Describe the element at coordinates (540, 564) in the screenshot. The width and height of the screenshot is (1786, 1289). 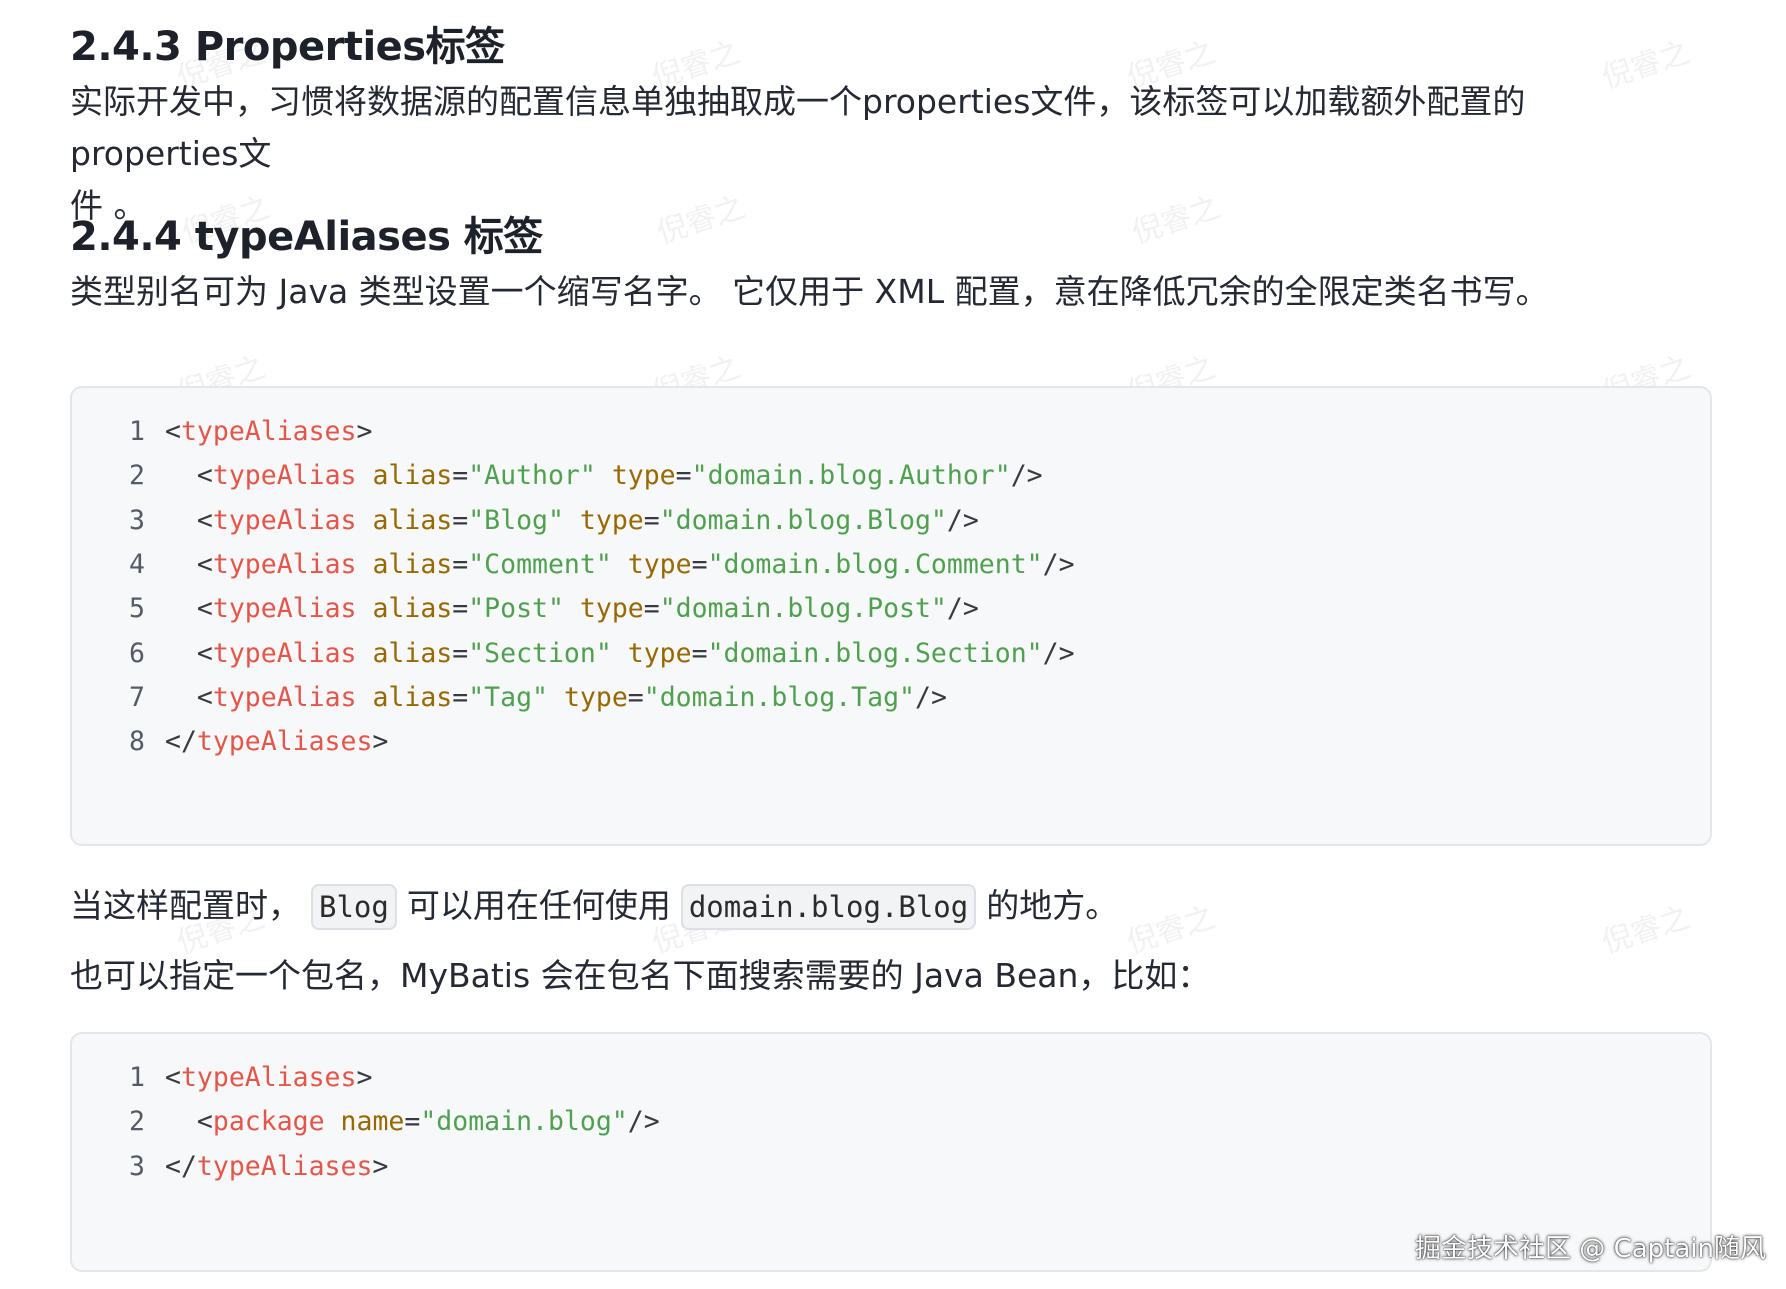
I see `code-attr-value: "Comment"` at that location.